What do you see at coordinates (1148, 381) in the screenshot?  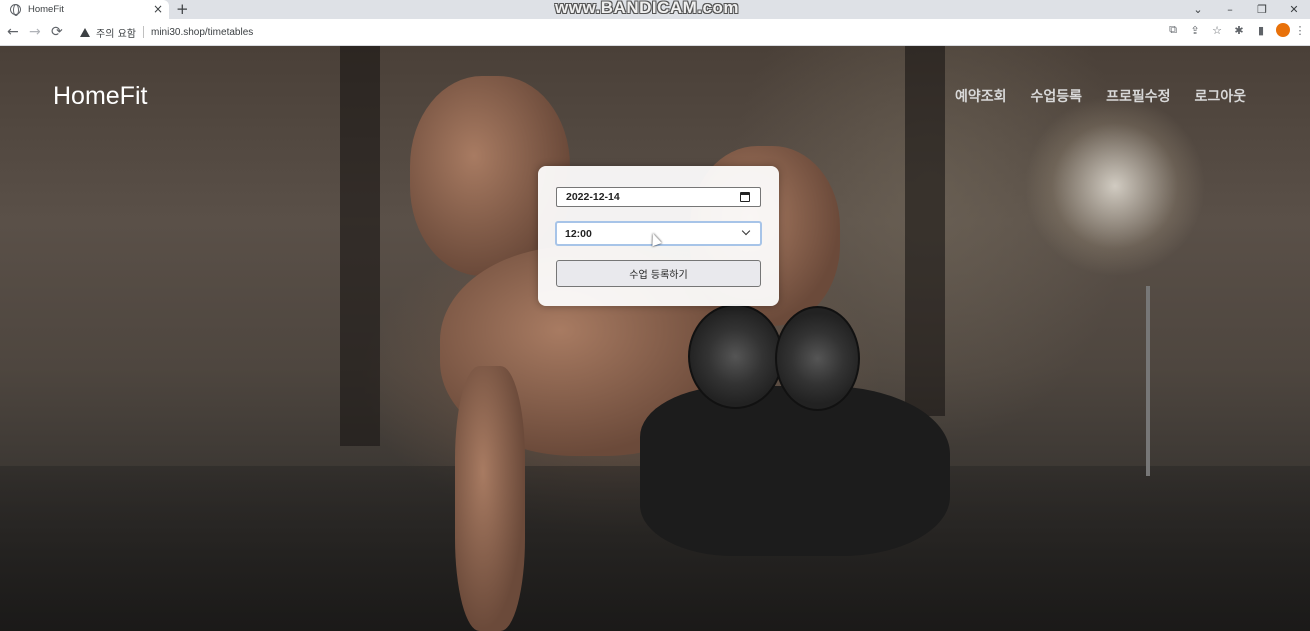 I see `light-stand` at bounding box center [1148, 381].